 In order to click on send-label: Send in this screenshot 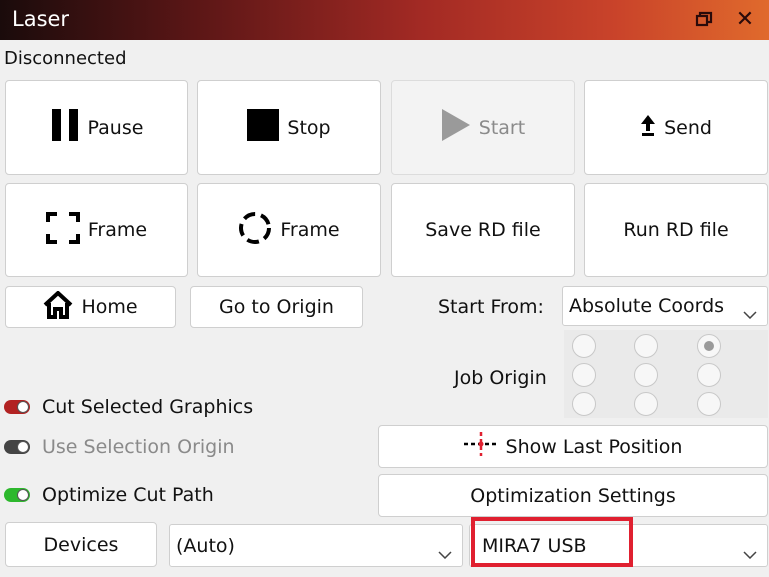, I will do `click(688, 127)`.